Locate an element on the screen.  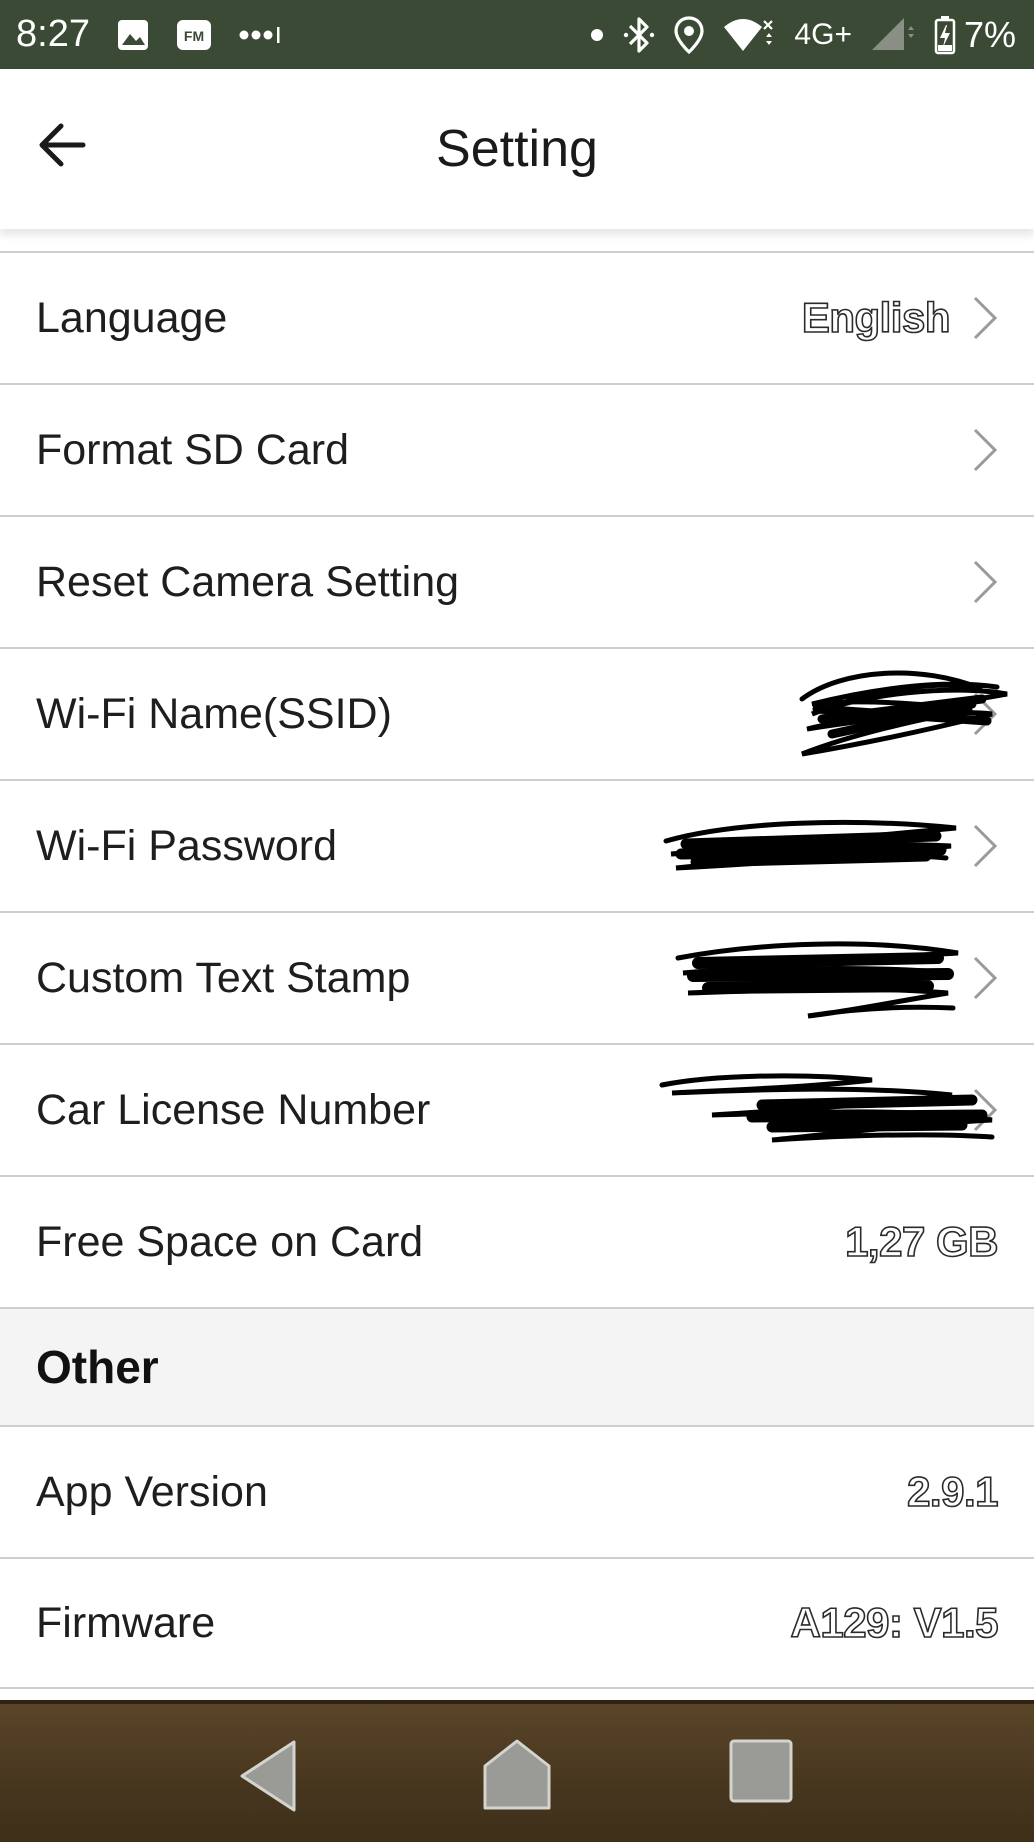
setting-value: English is located at coordinates (876, 317).